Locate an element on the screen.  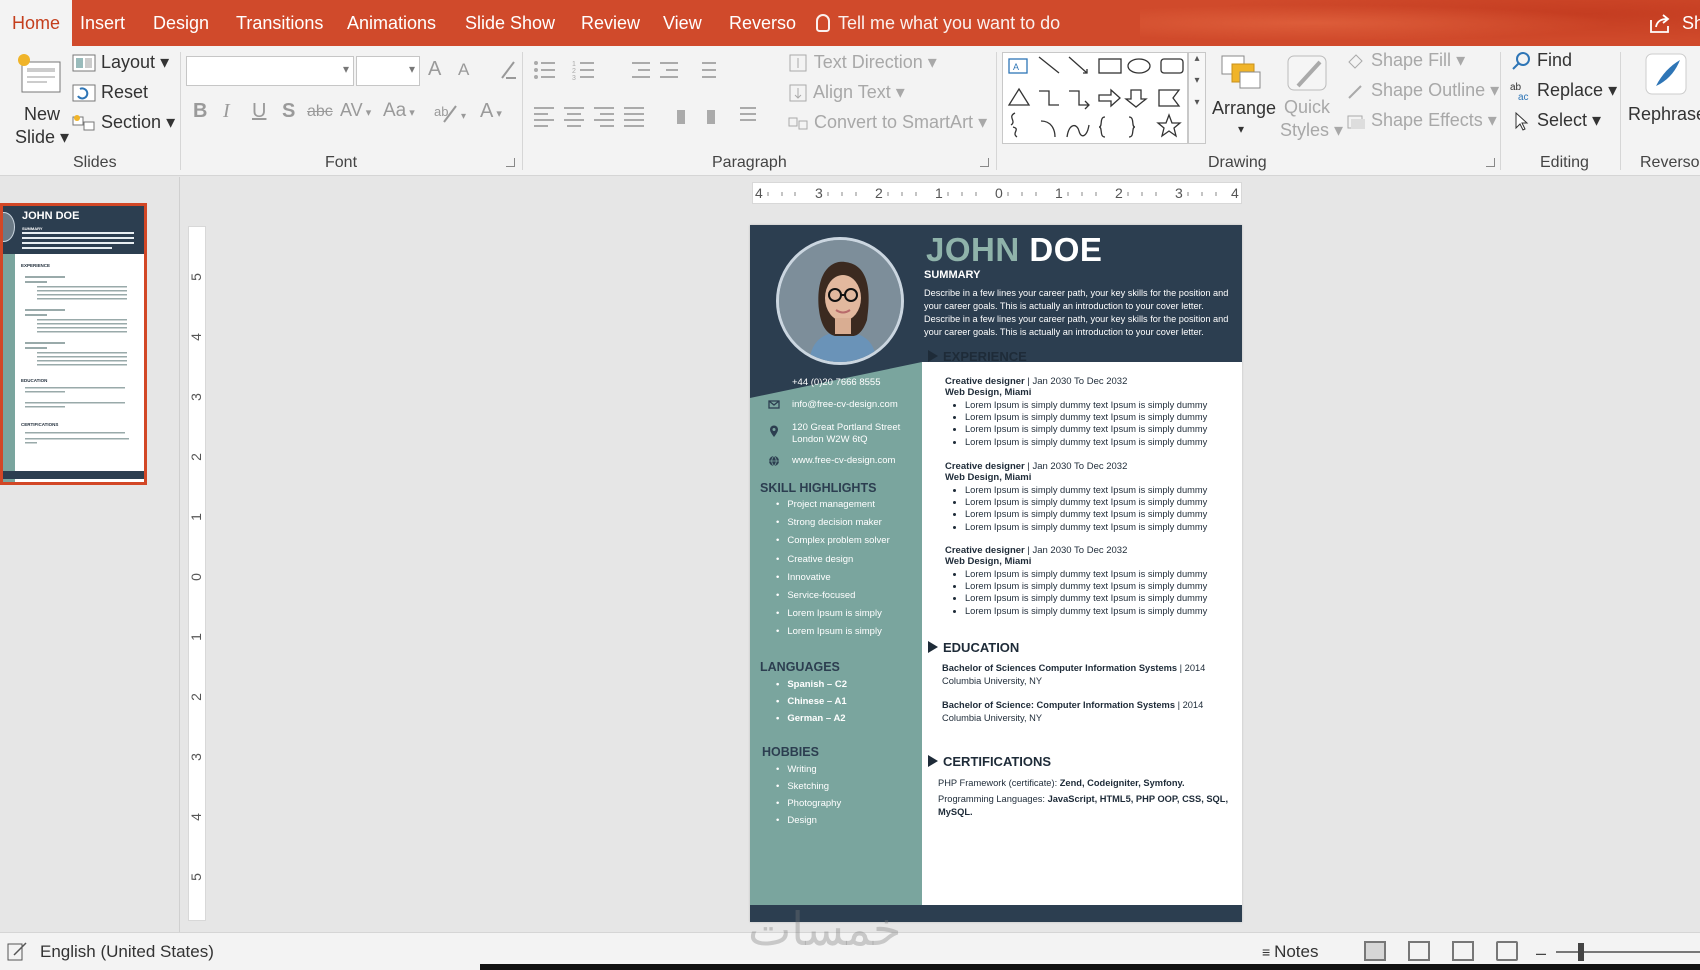
character-spacing-button: AV ▾ is located at coordinates (355, 110).